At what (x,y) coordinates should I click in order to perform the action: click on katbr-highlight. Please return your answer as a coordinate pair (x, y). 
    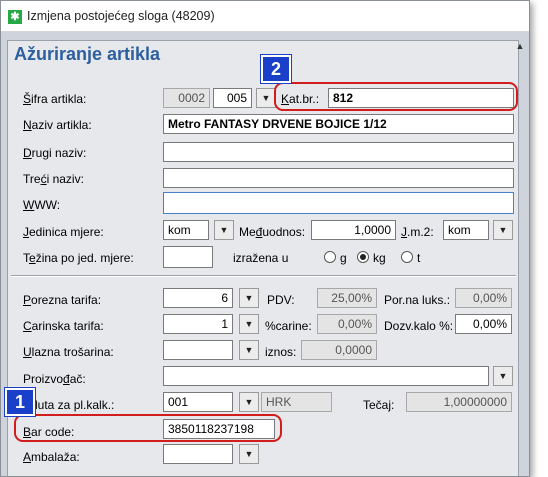
    Looking at the image, I should click on (396, 96).